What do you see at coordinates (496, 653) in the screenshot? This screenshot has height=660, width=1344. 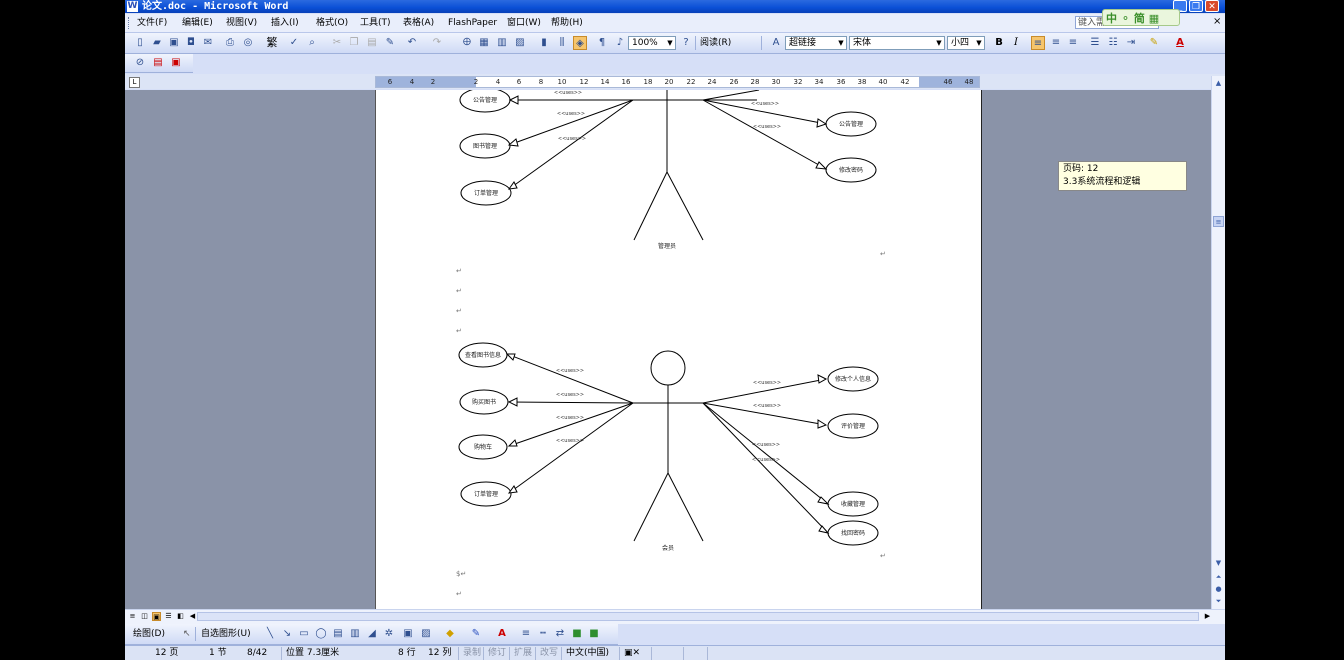 I see `status-trk: 修订` at bounding box center [496, 653].